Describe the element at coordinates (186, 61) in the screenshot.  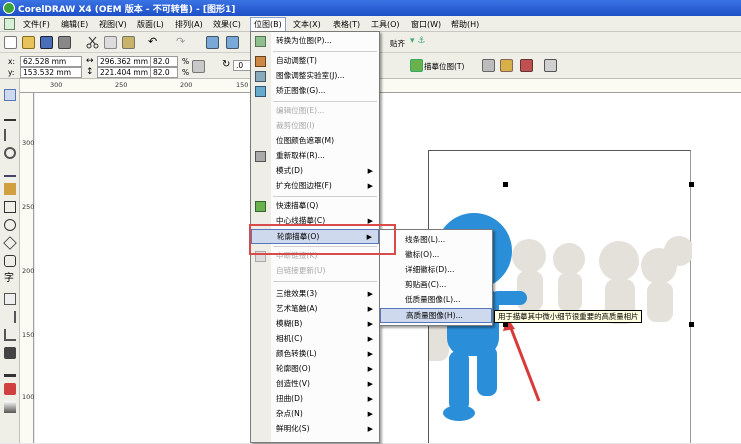
I see `scale-x-percent: %` at that location.